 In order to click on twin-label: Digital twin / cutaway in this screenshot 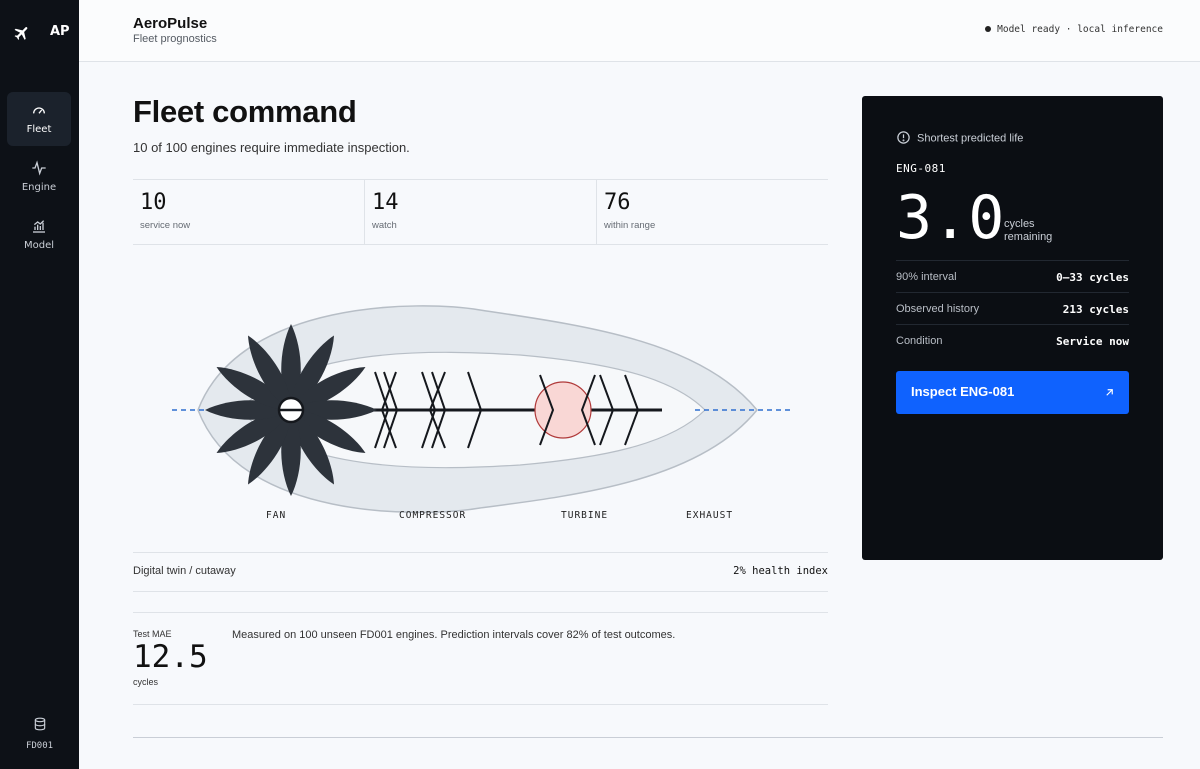, I will do `click(184, 571)`.